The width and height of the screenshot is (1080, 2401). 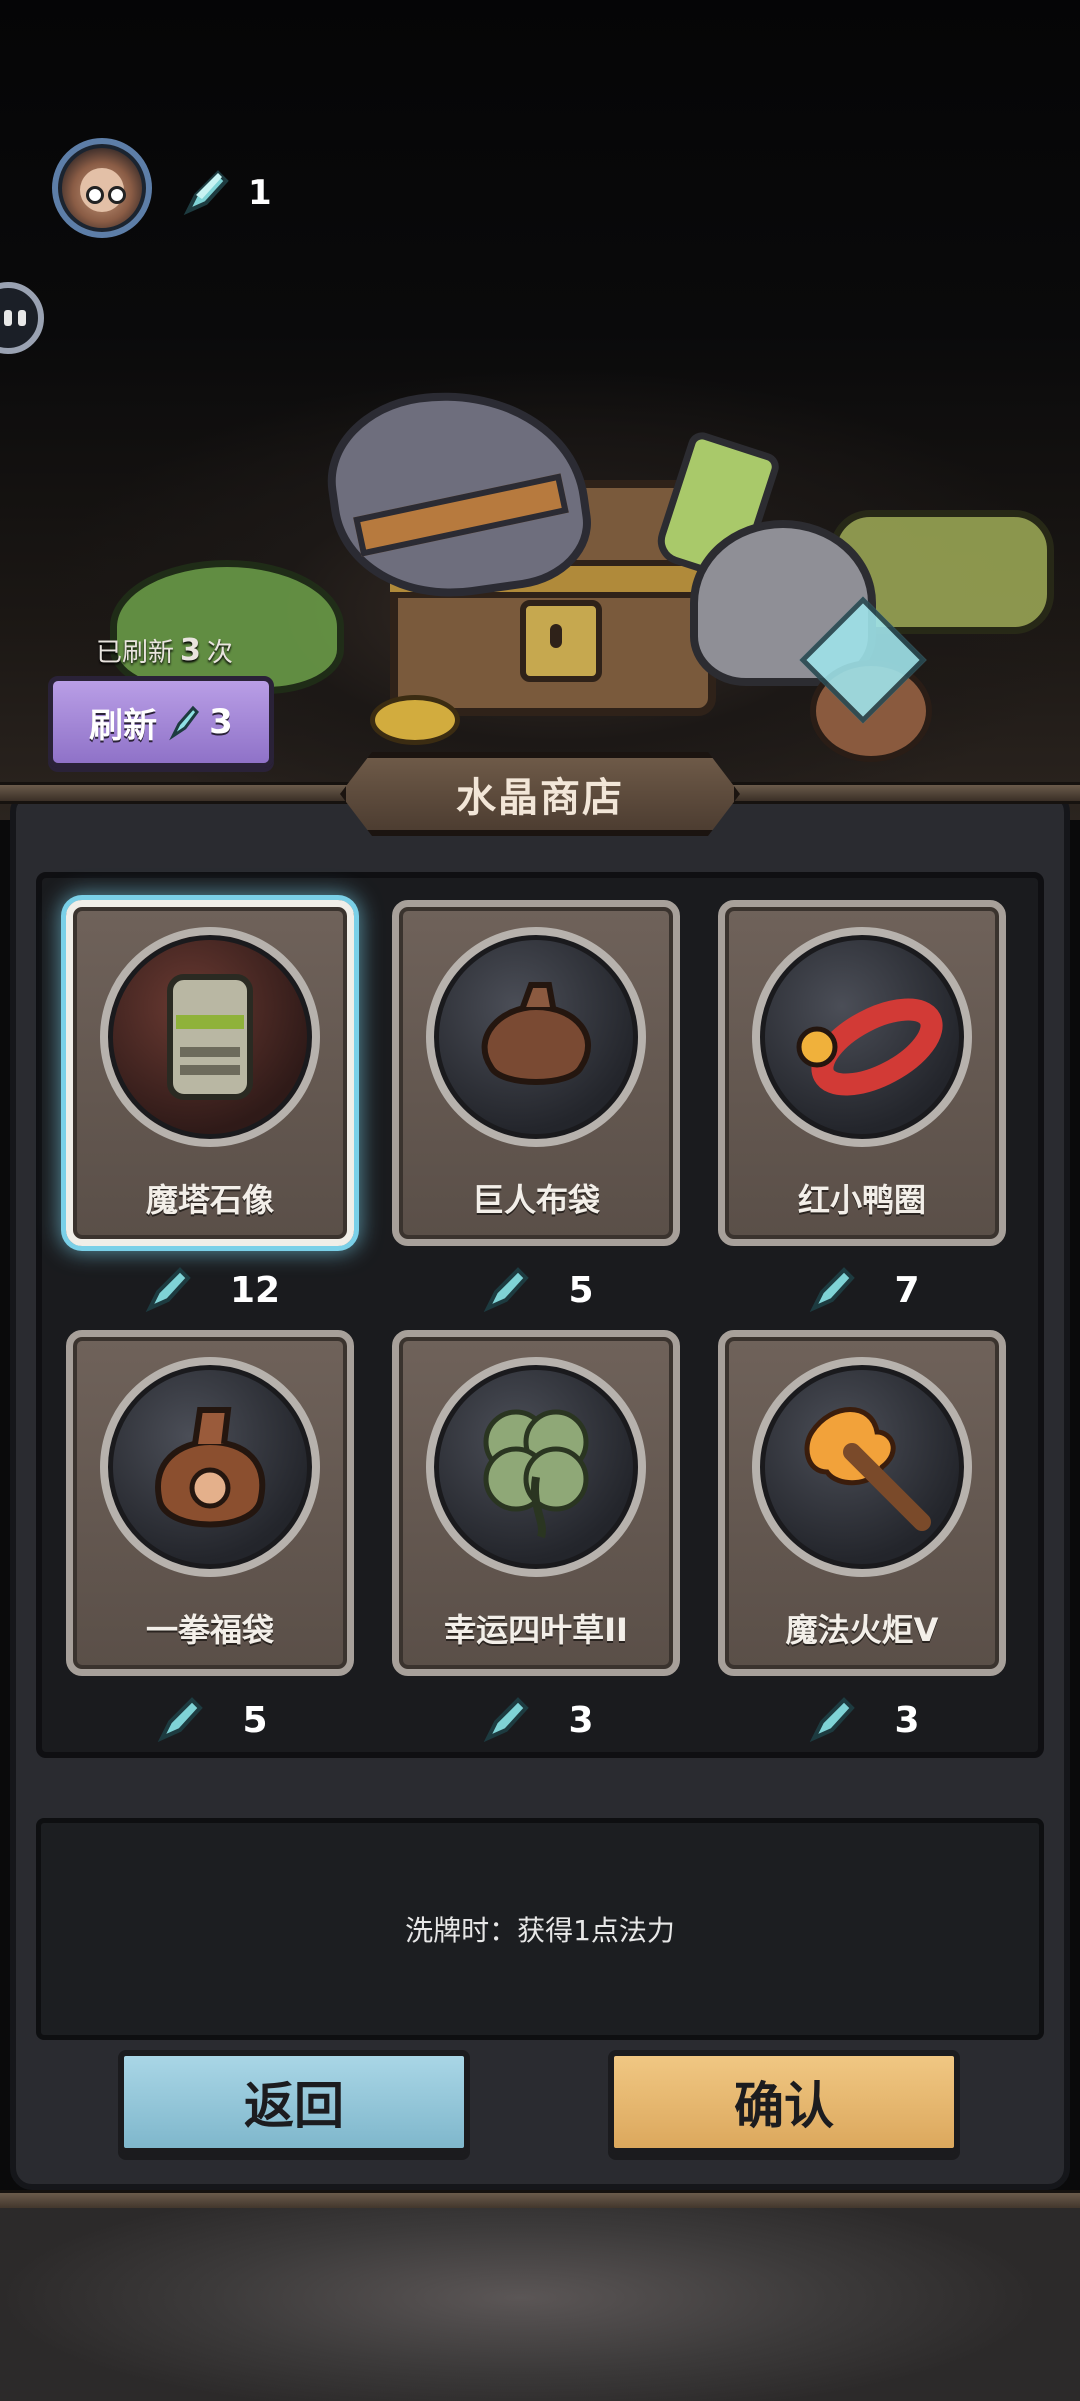 What do you see at coordinates (221, 722) in the screenshot?
I see `refresh-cost: 3` at bounding box center [221, 722].